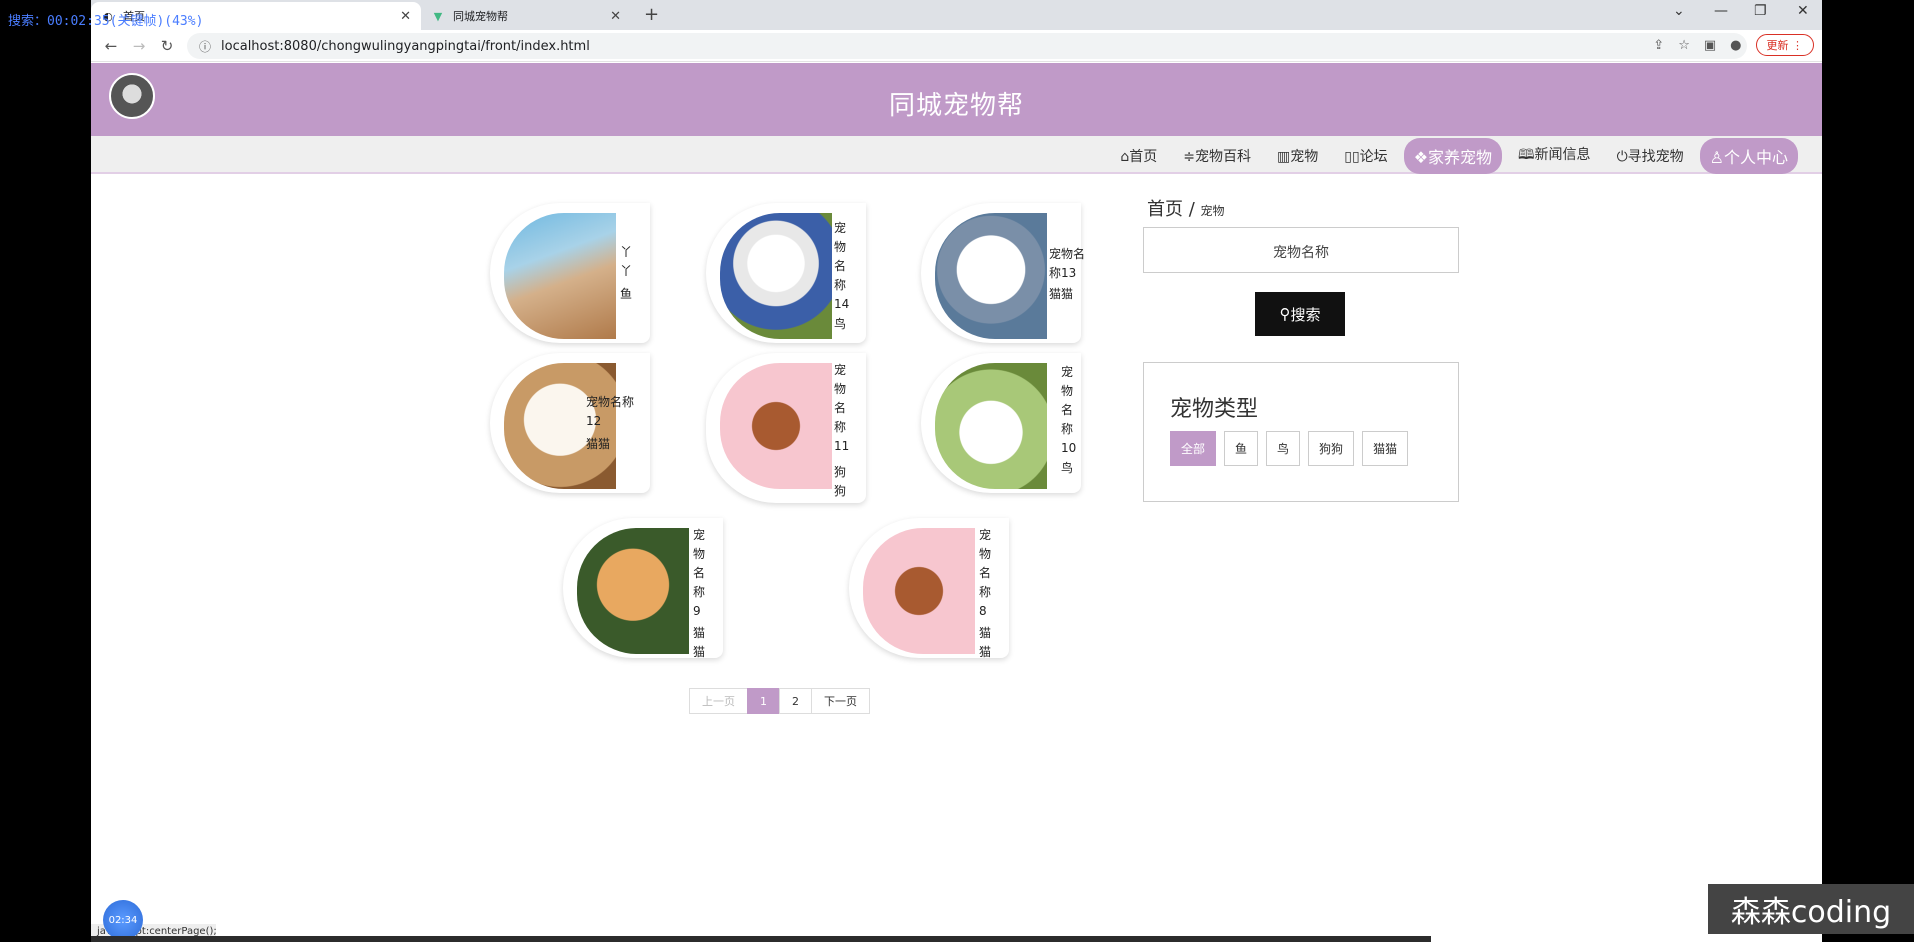 The height and width of the screenshot is (942, 1914). Describe the element at coordinates (1803, 11) in the screenshot. I see `close-window-button: ✕` at that location.